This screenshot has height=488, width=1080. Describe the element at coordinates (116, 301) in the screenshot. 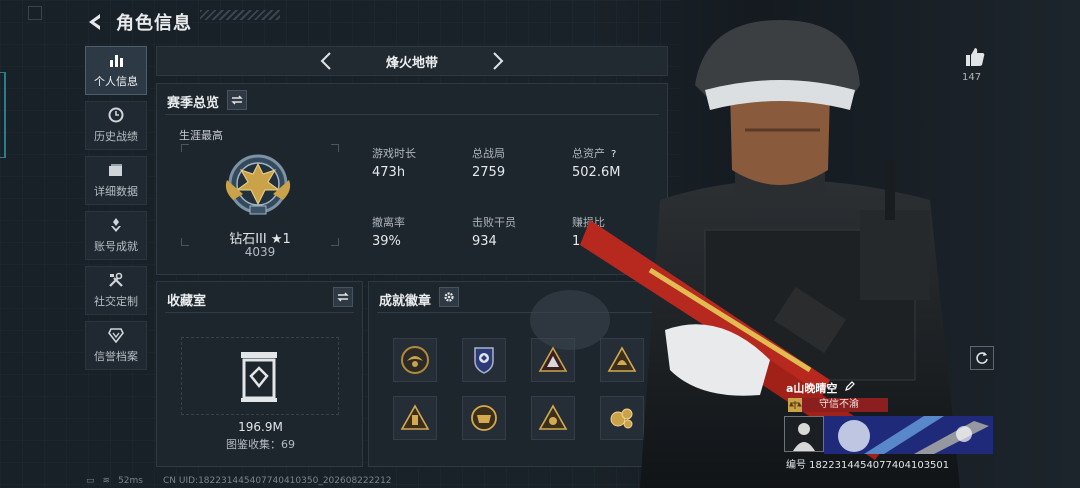

I see `sidebar-item-label: 社交定制` at that location.